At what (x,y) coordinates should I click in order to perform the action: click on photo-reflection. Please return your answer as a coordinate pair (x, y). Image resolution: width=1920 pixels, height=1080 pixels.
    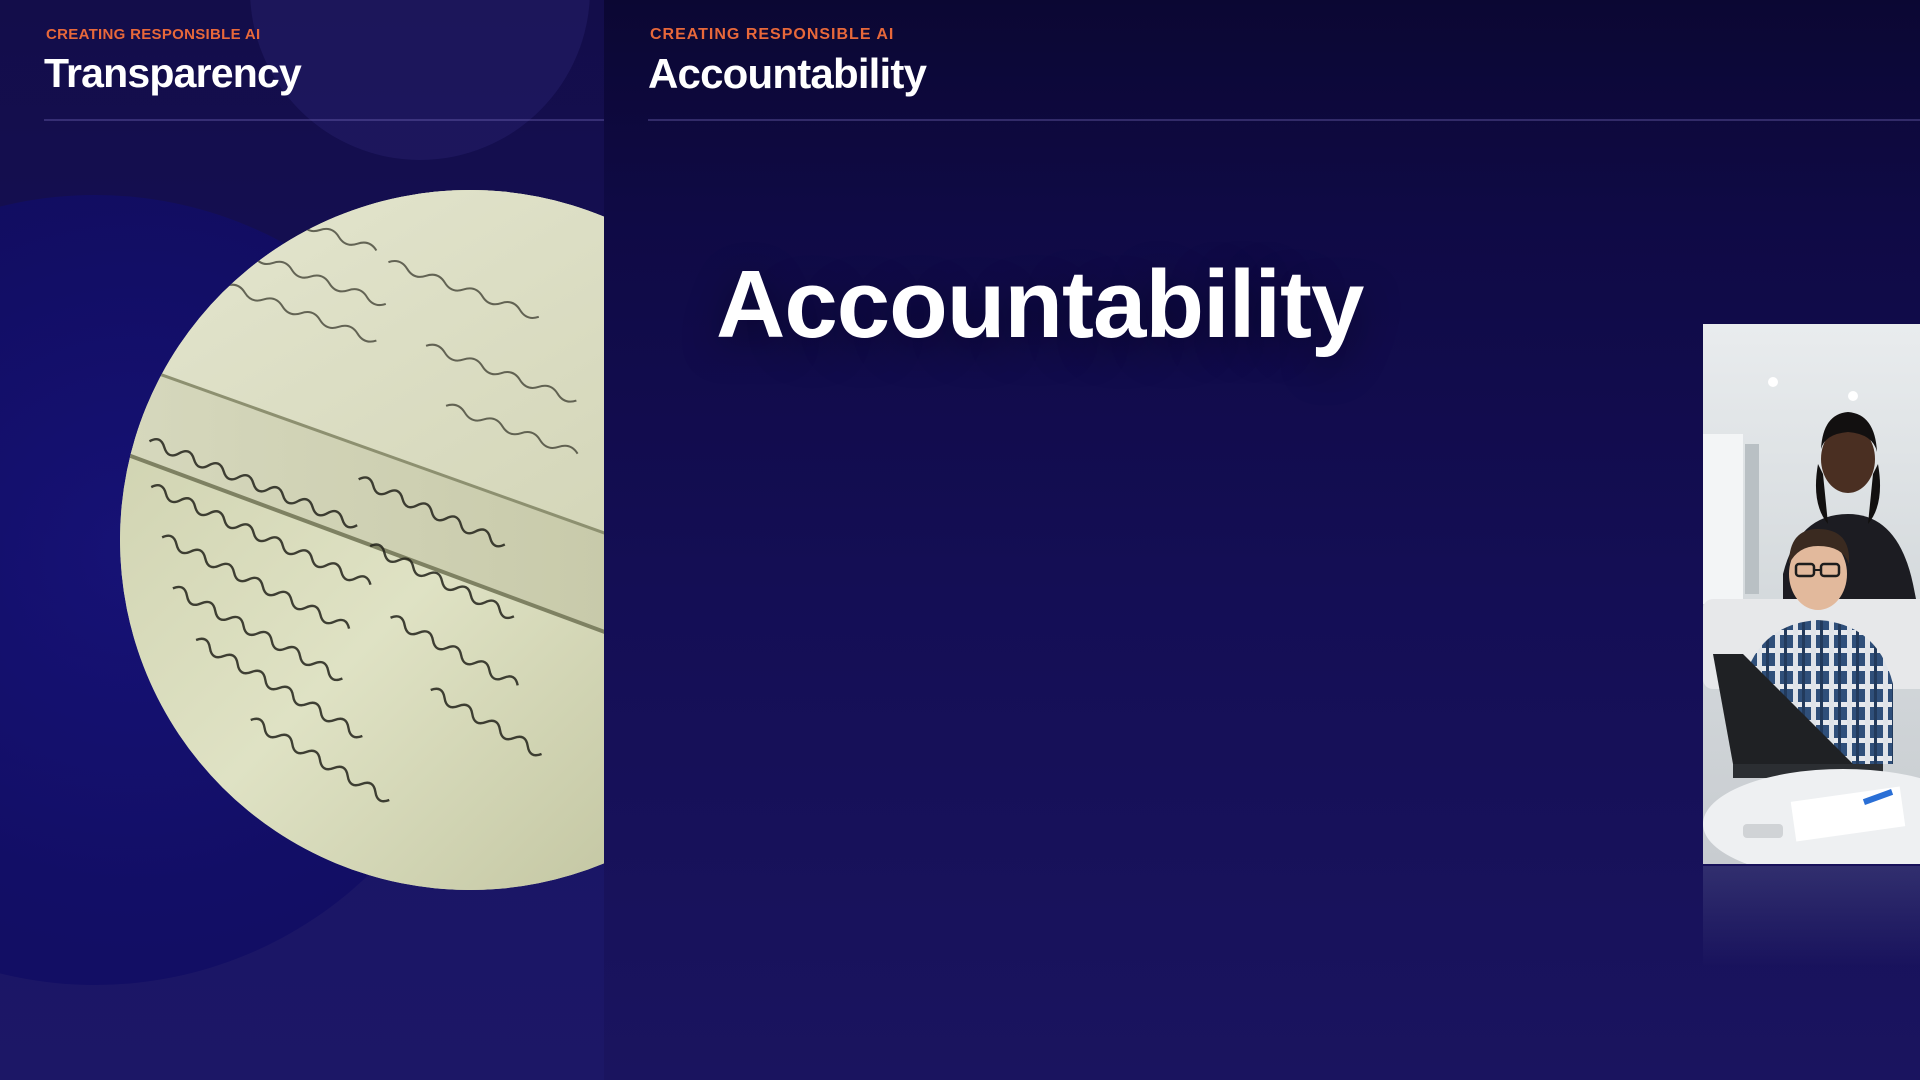
    Looking at the image, I should click on (1811, 916).